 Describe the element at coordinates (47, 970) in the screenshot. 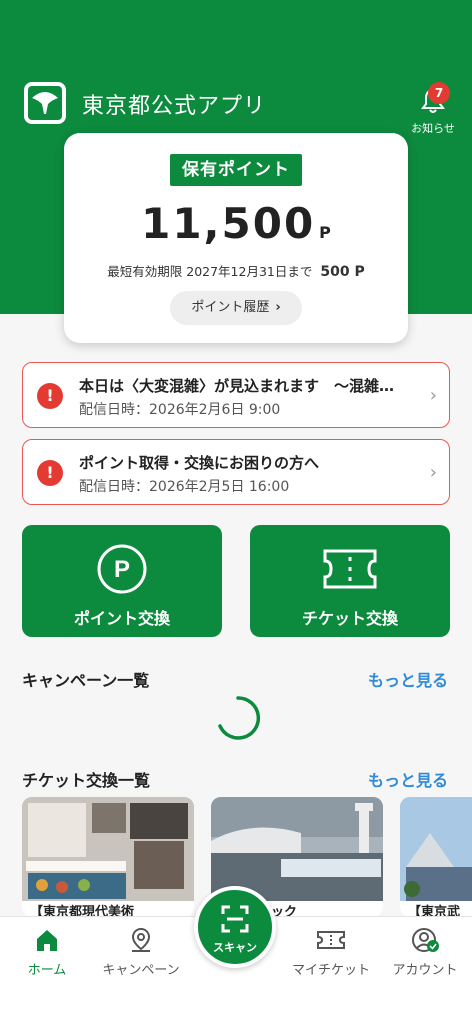

I see `nav-home-label: ホーム` at that location.